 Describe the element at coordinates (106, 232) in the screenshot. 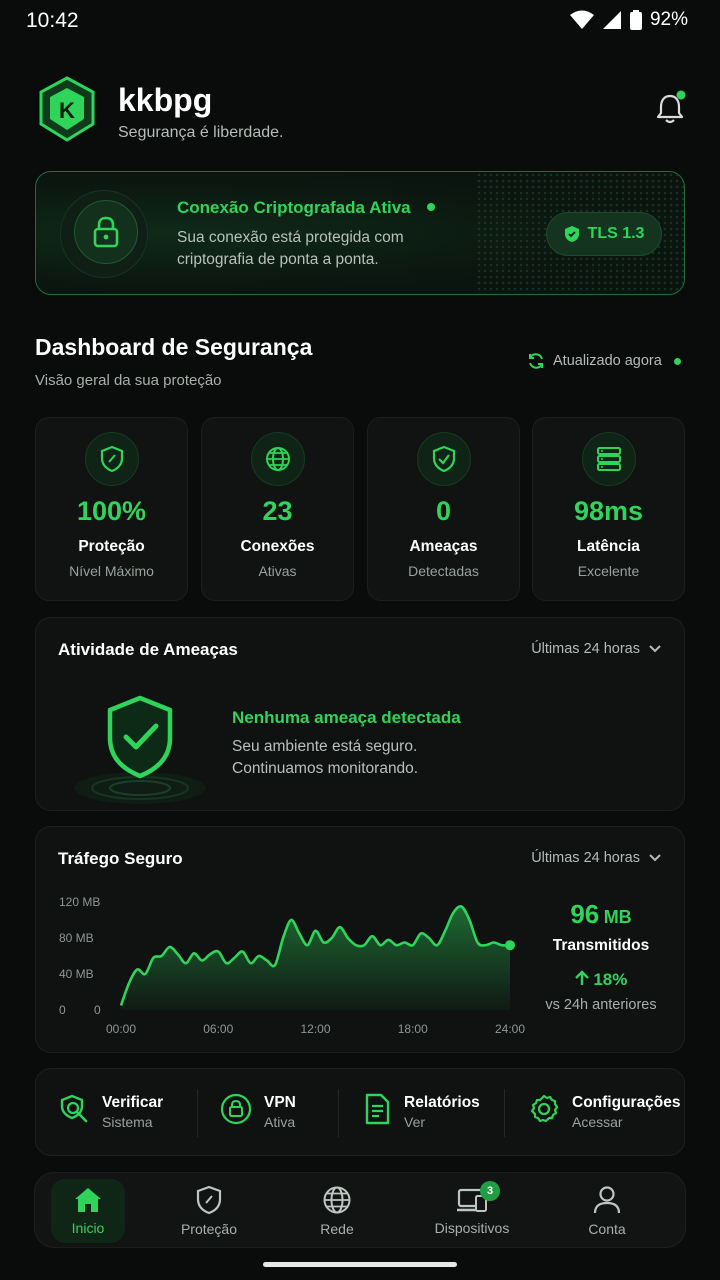

I see `lock-icon` at that location.